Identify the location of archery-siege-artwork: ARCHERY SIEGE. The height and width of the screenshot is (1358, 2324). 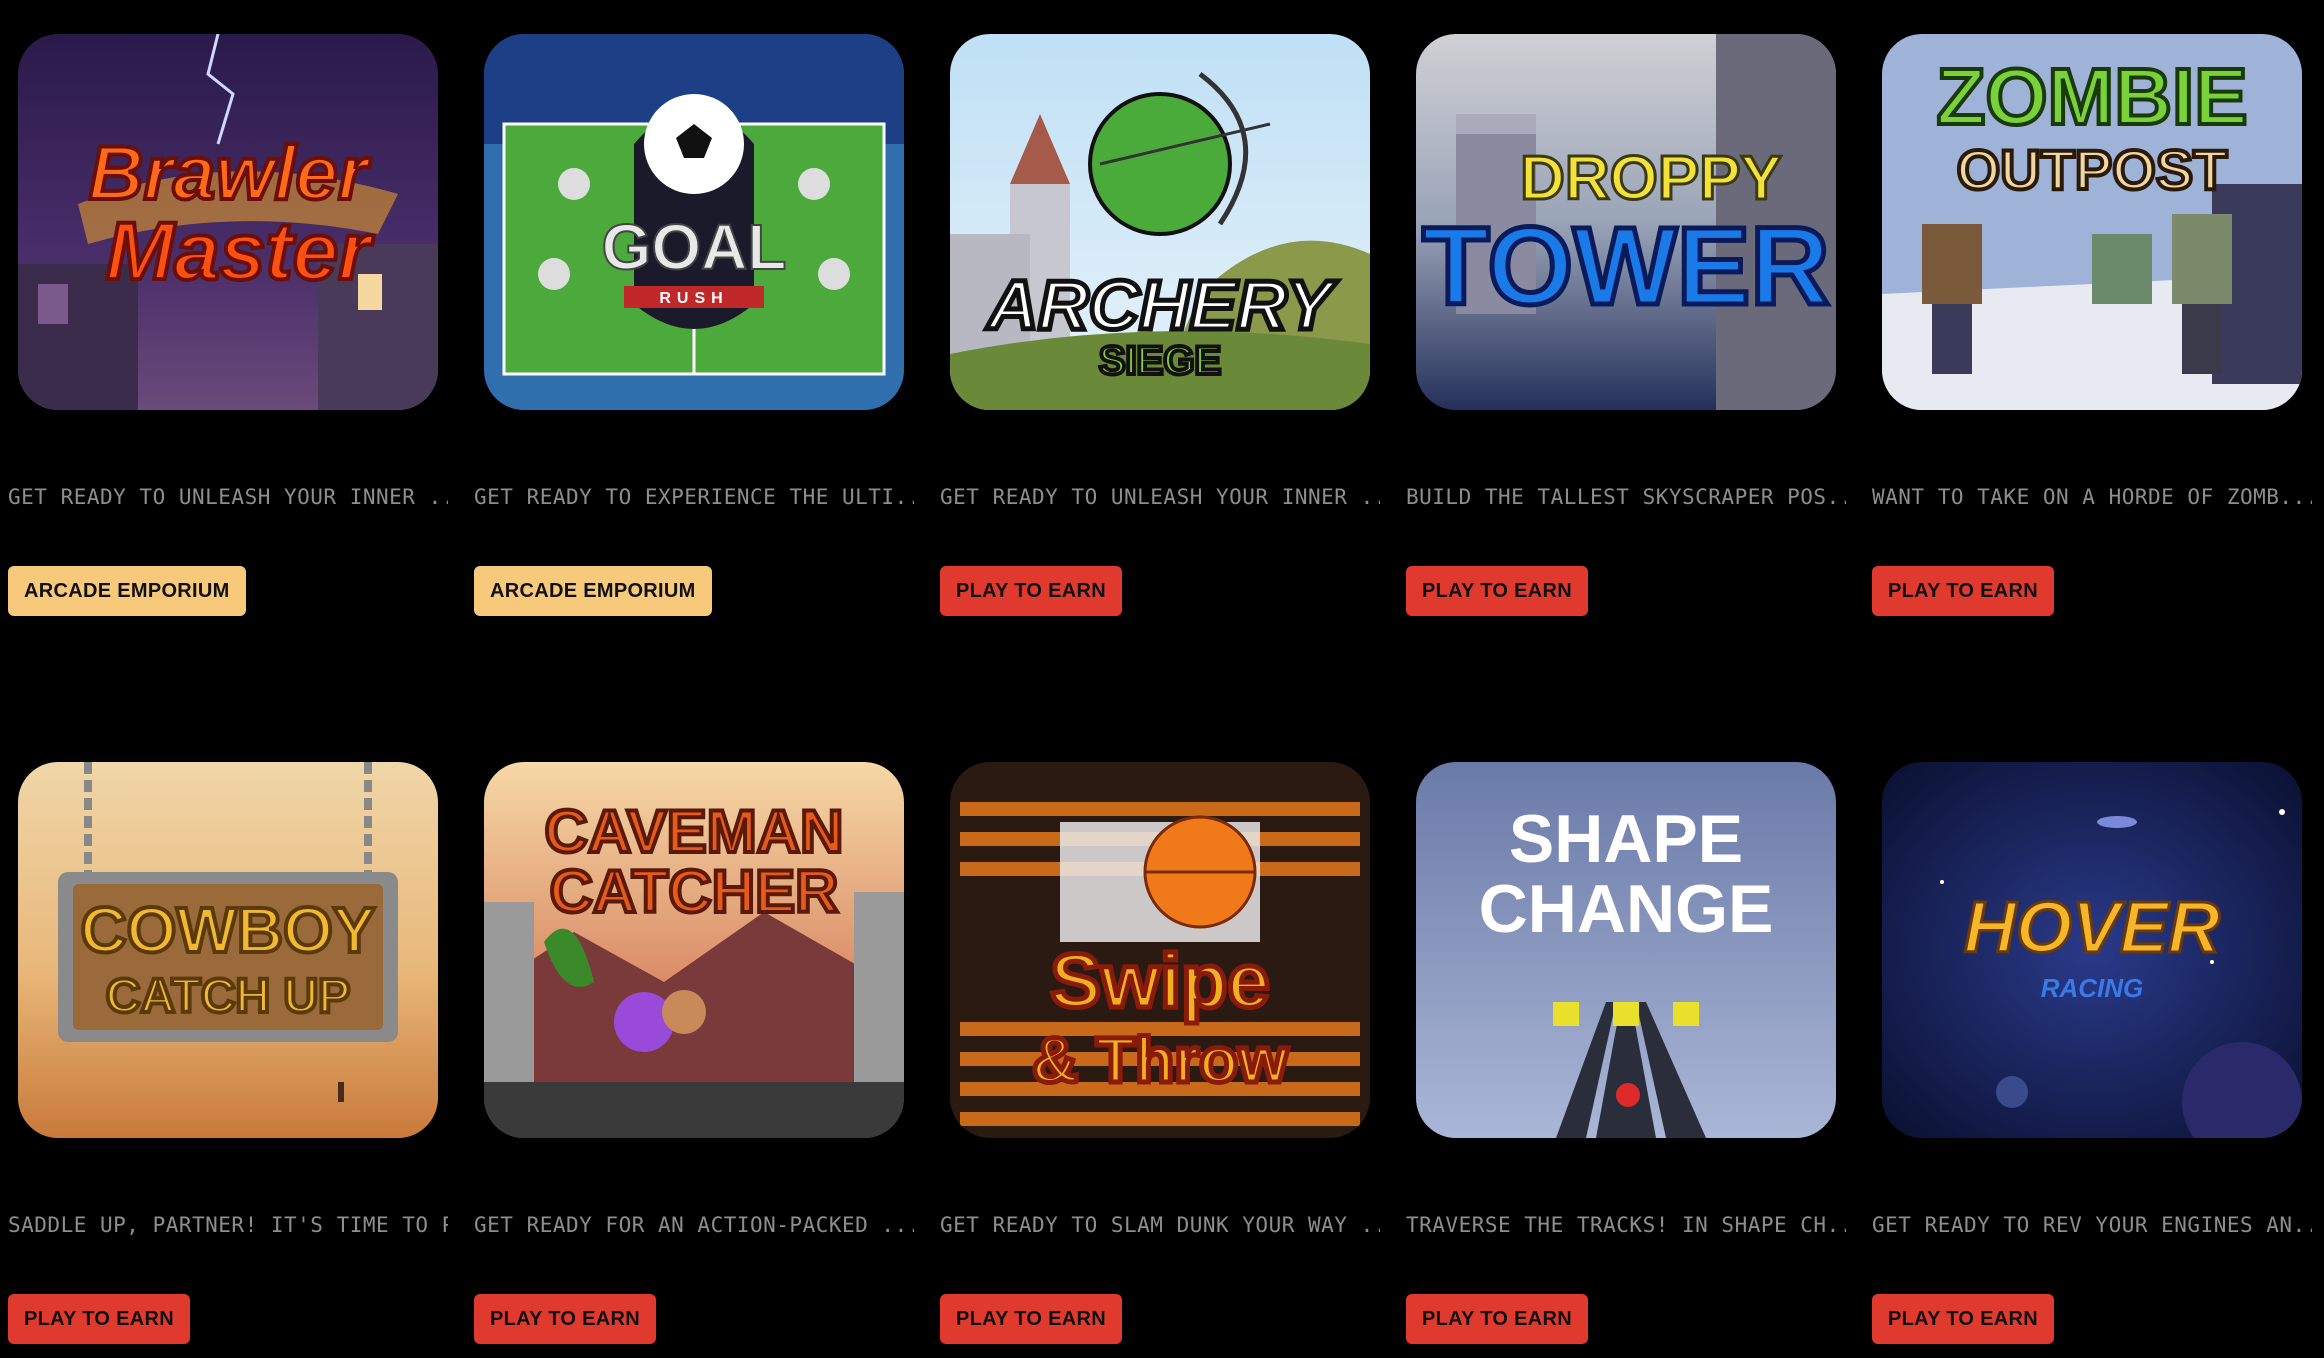
(1160, 222).